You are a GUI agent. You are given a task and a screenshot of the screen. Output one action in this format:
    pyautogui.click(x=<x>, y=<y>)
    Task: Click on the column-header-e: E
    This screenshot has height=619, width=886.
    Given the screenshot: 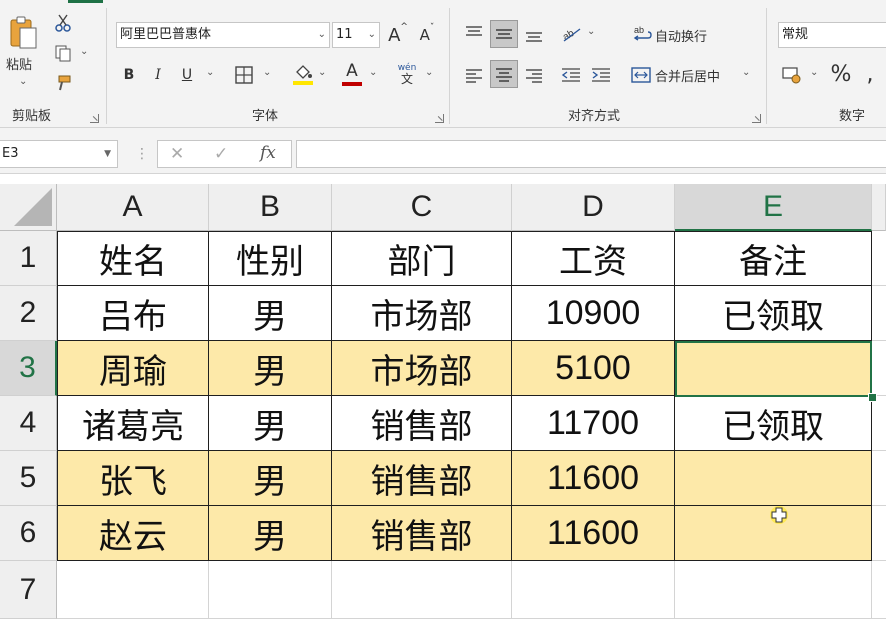 What is the action you would take?
    pyautogui.click(x=773, y=207)
    